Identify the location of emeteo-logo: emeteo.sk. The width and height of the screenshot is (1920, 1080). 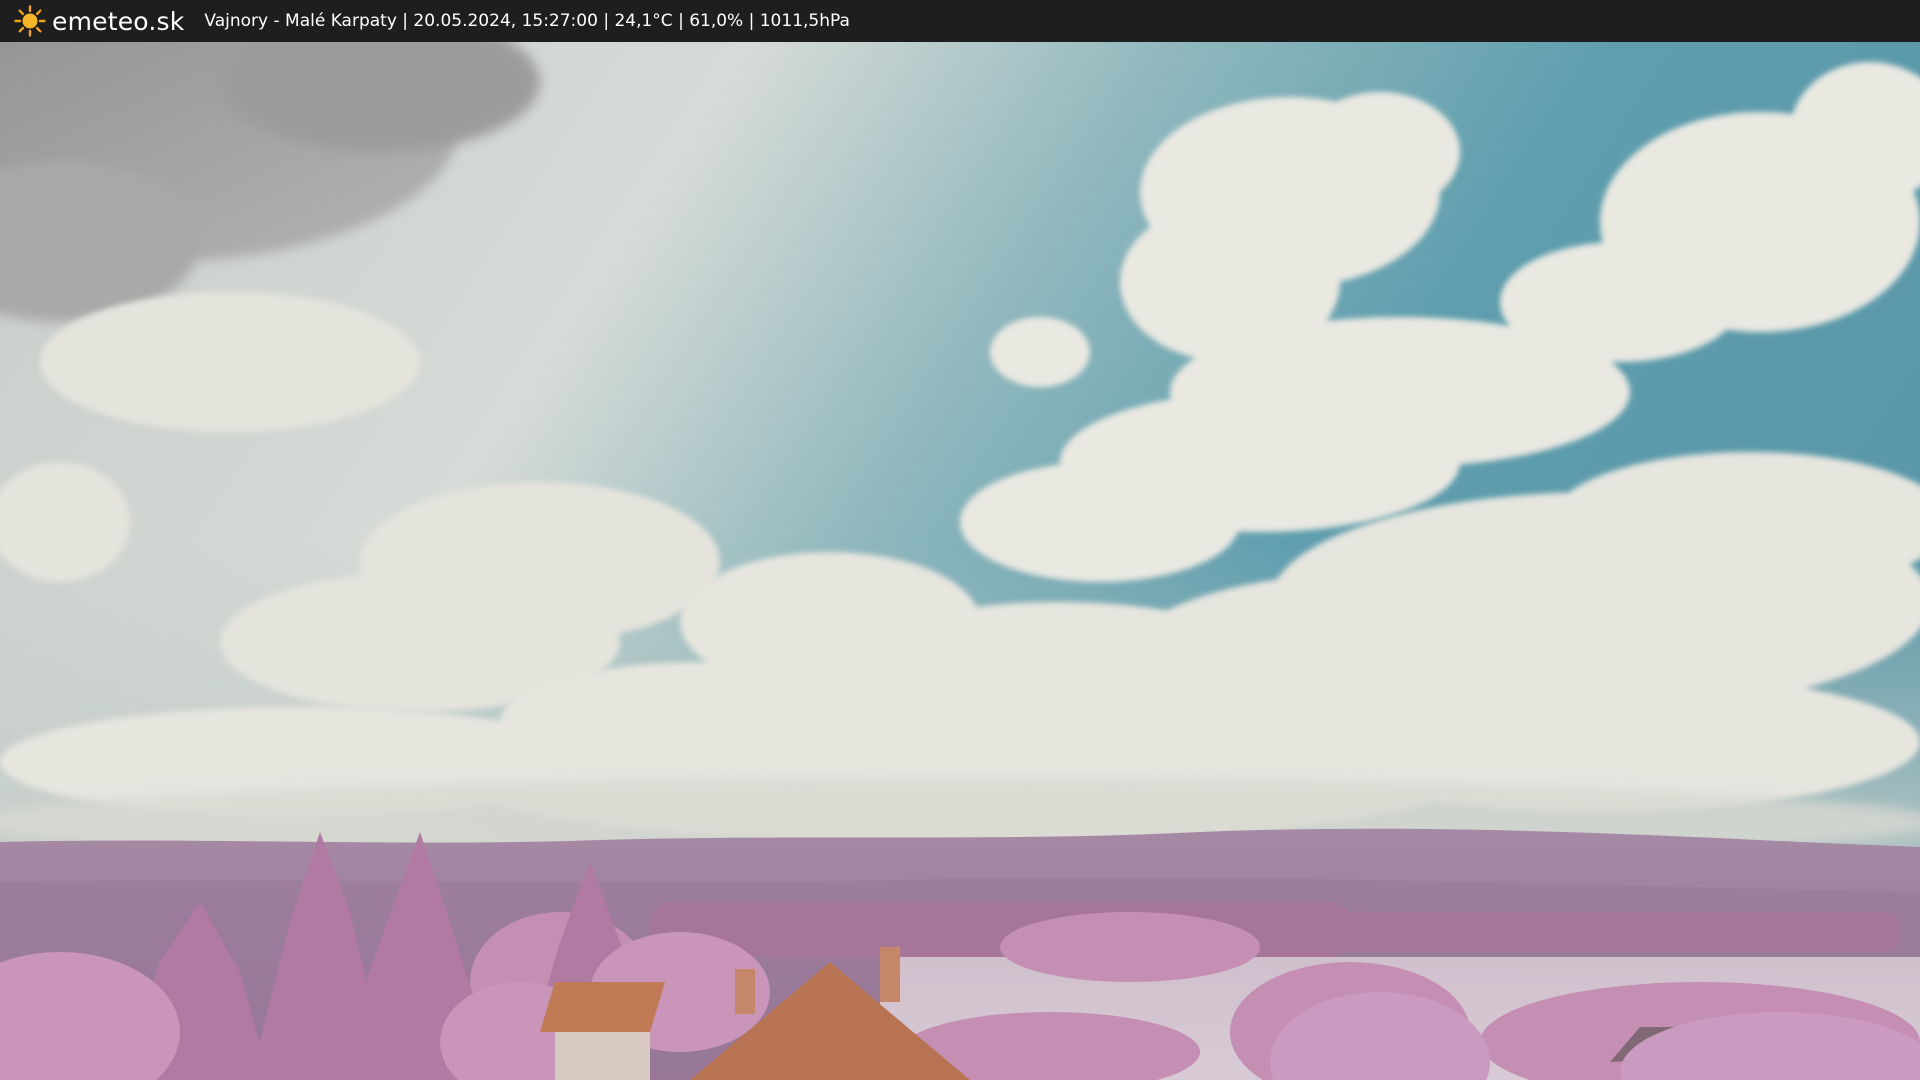
(99, 21).